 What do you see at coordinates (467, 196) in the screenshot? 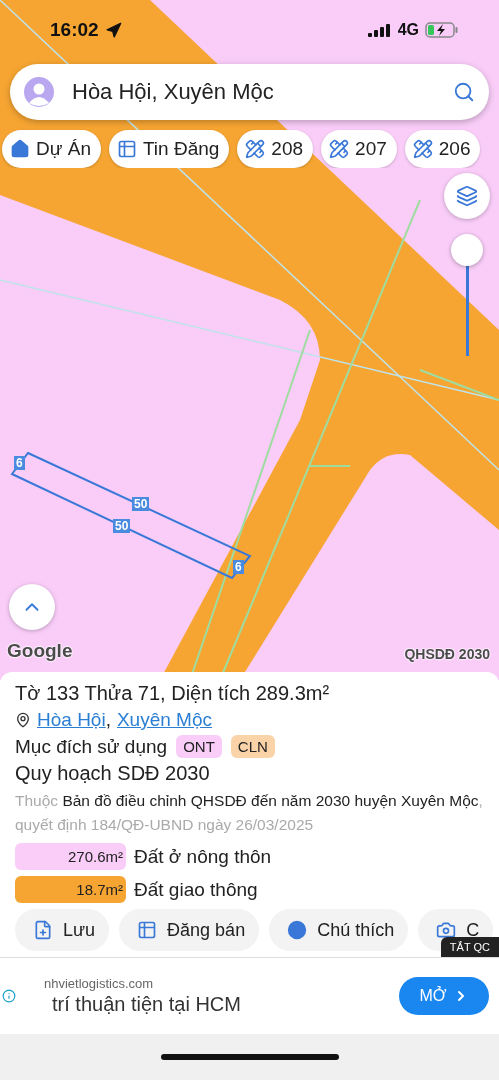
I see `layers-icon` at bounding box center [467, 196].